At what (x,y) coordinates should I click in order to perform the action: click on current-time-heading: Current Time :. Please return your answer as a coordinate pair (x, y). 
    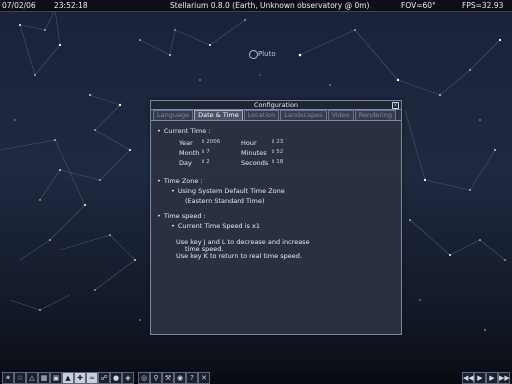
    Looking at the image, I should click on (184, 131).